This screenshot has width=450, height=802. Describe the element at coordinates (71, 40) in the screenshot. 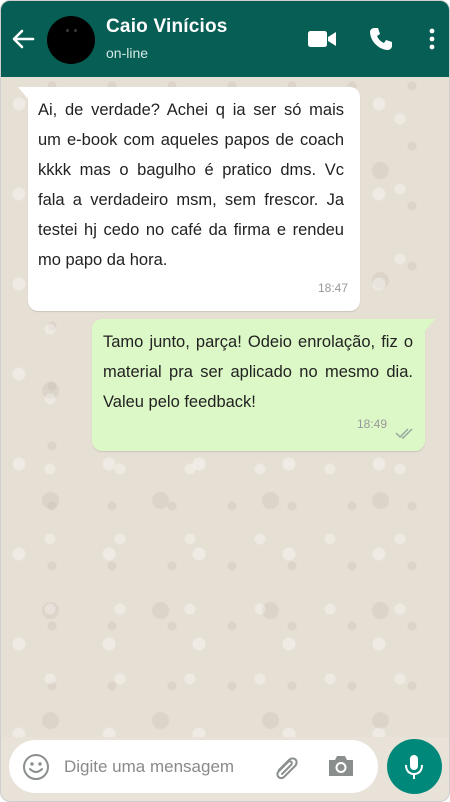

I see `avatar` at that location.